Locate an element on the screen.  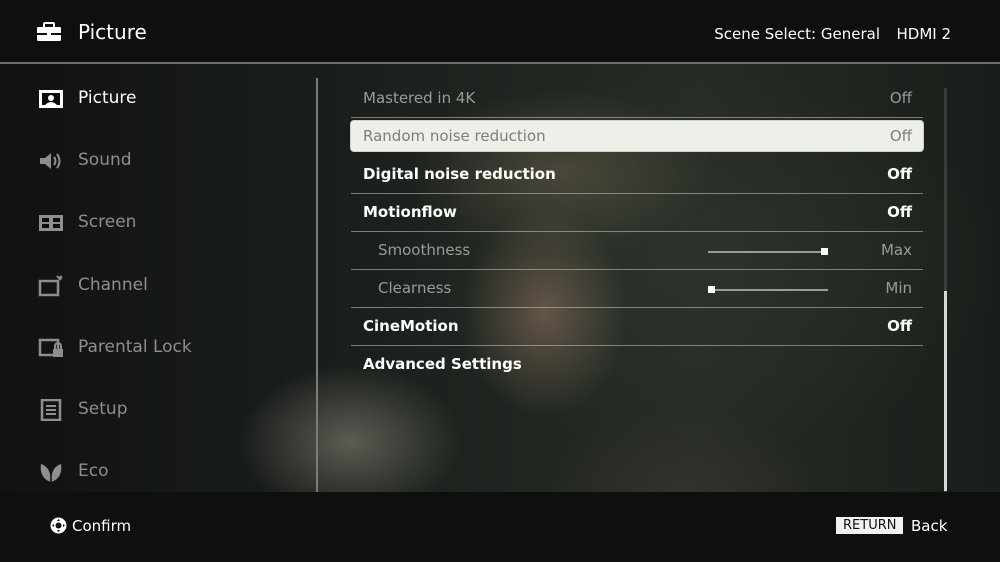
setting-label: Smoothness is located at coordinates (424, 250).